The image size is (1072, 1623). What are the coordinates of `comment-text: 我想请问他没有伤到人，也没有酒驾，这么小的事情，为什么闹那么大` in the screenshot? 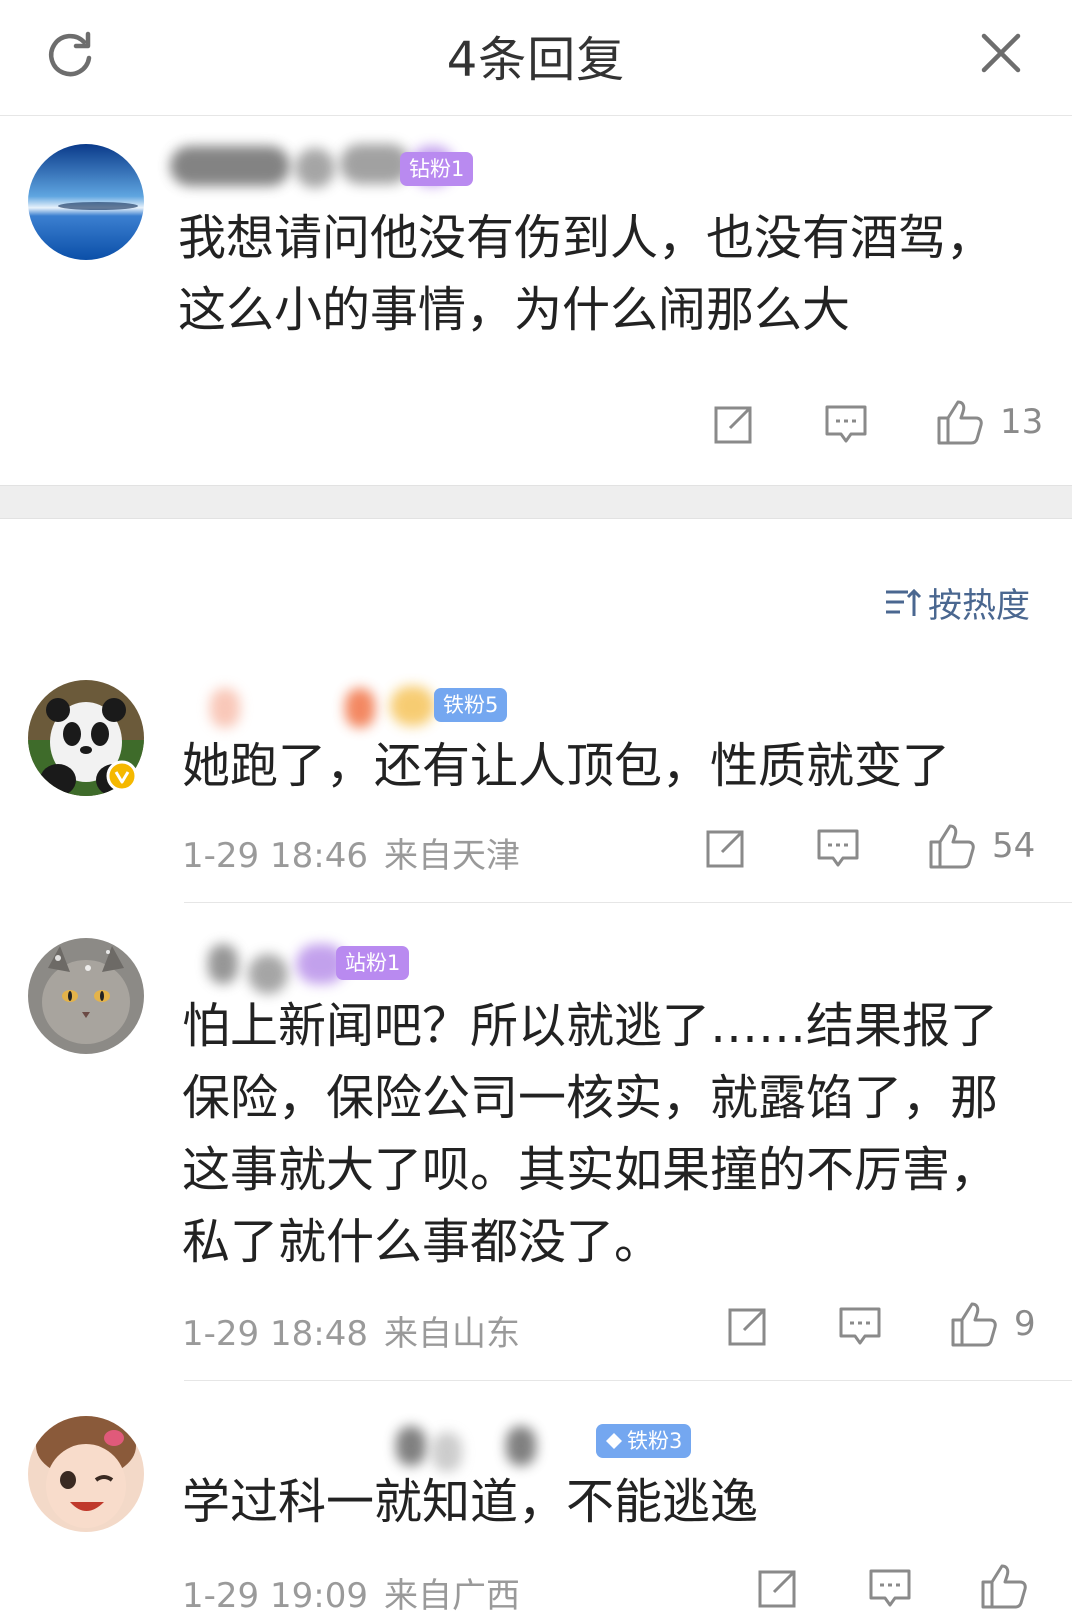 It's located at (586, 274).